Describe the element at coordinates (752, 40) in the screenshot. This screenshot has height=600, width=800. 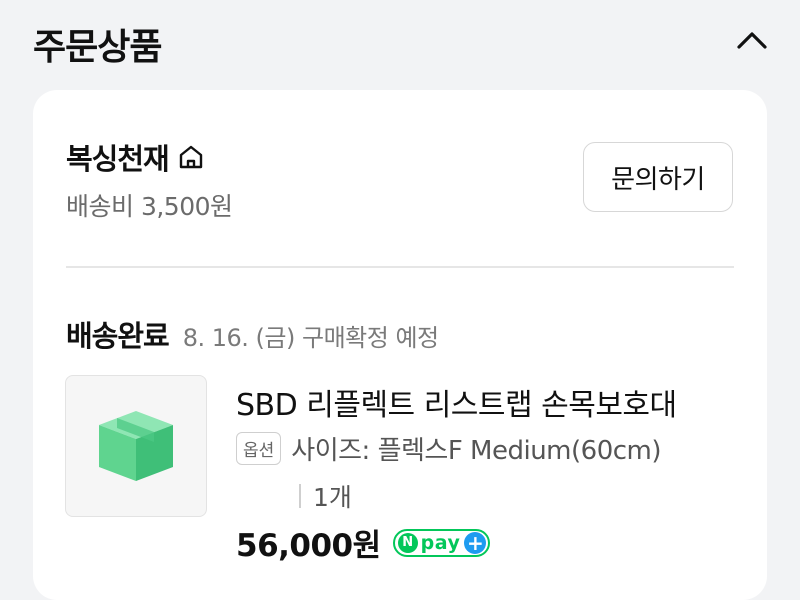
I see `chevron-up-icon` at that location.